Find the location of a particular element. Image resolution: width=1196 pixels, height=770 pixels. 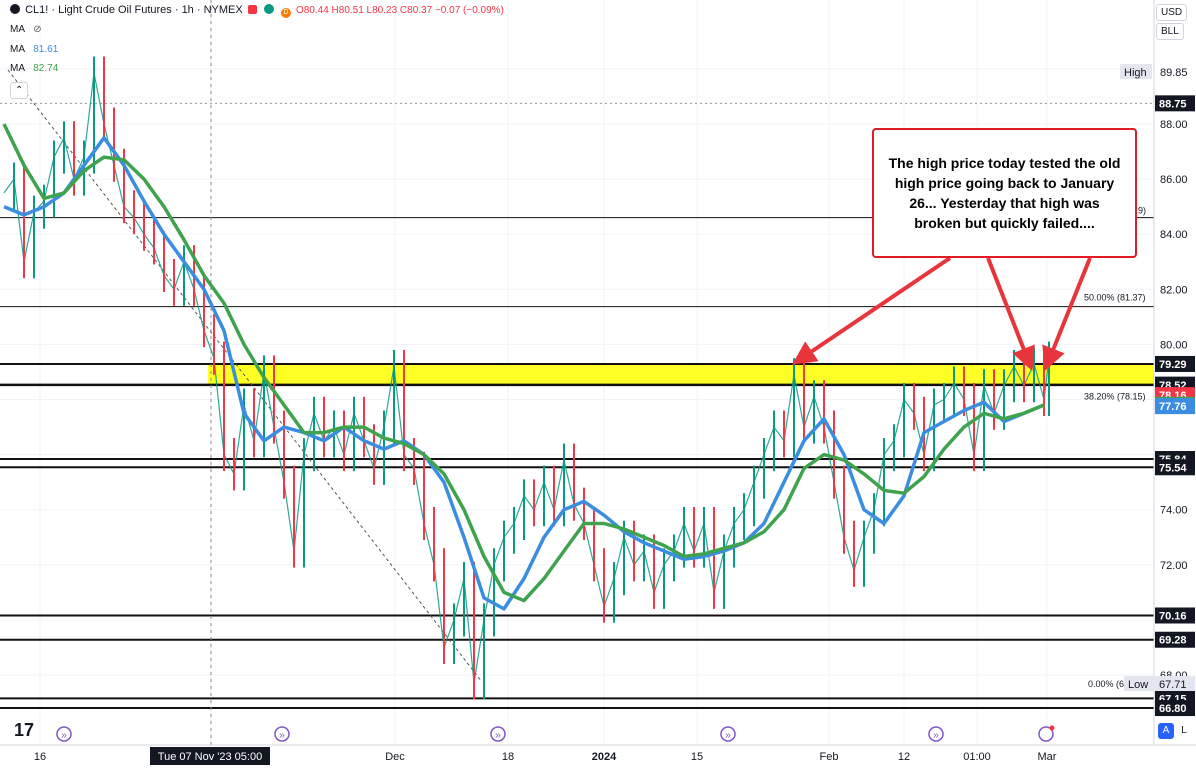

ma-slow-value: 82.74 is located at coordinates (46, 68).